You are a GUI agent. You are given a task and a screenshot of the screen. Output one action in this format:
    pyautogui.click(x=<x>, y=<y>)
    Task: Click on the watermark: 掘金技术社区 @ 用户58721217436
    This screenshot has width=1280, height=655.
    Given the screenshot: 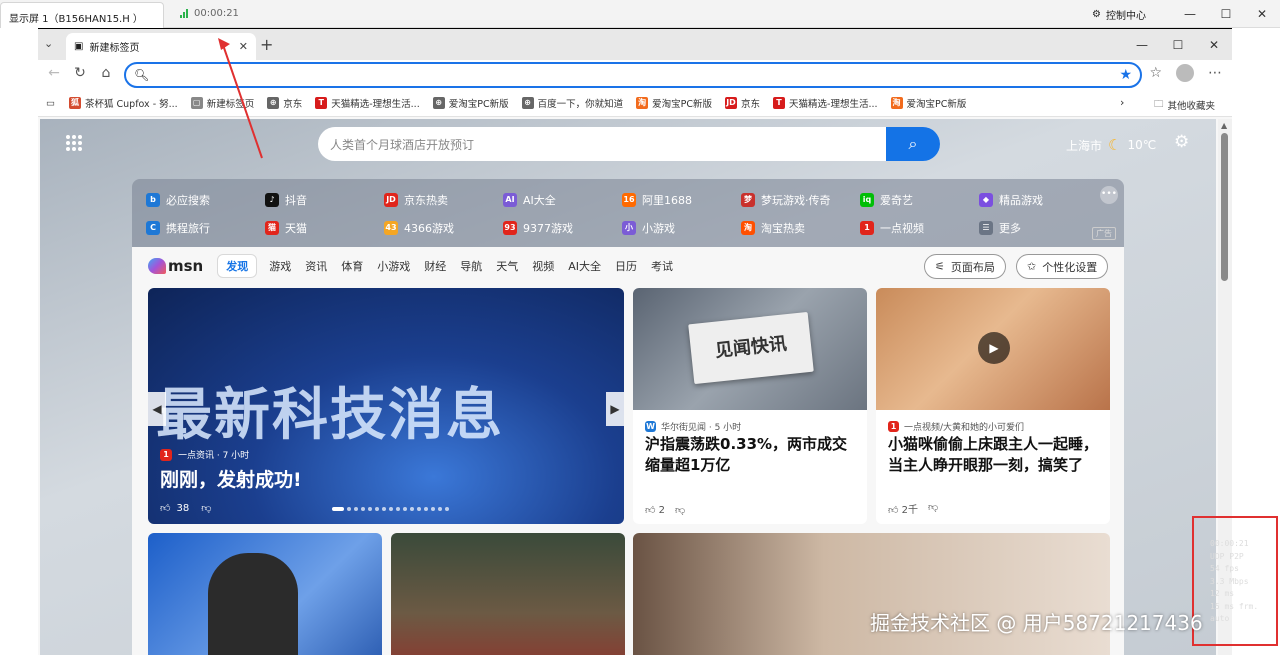 What is the action you would take?
    pyautogui.click(x=1036, y=623)
    